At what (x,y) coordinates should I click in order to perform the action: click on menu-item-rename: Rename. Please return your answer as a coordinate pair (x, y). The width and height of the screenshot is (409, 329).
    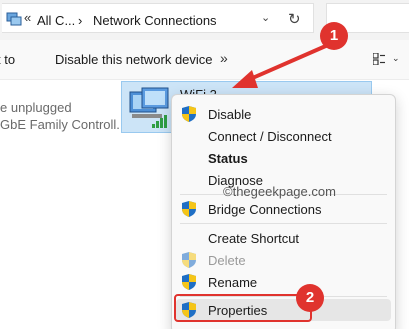
    Looking at the image, I should click on (283, 282).